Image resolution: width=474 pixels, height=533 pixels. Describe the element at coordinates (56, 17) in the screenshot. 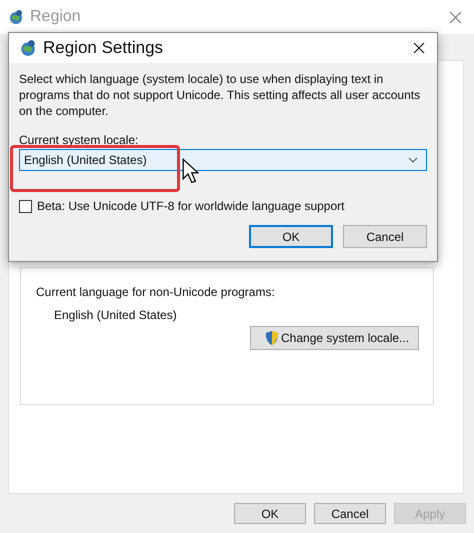

I see `window-title: Region` at that location.